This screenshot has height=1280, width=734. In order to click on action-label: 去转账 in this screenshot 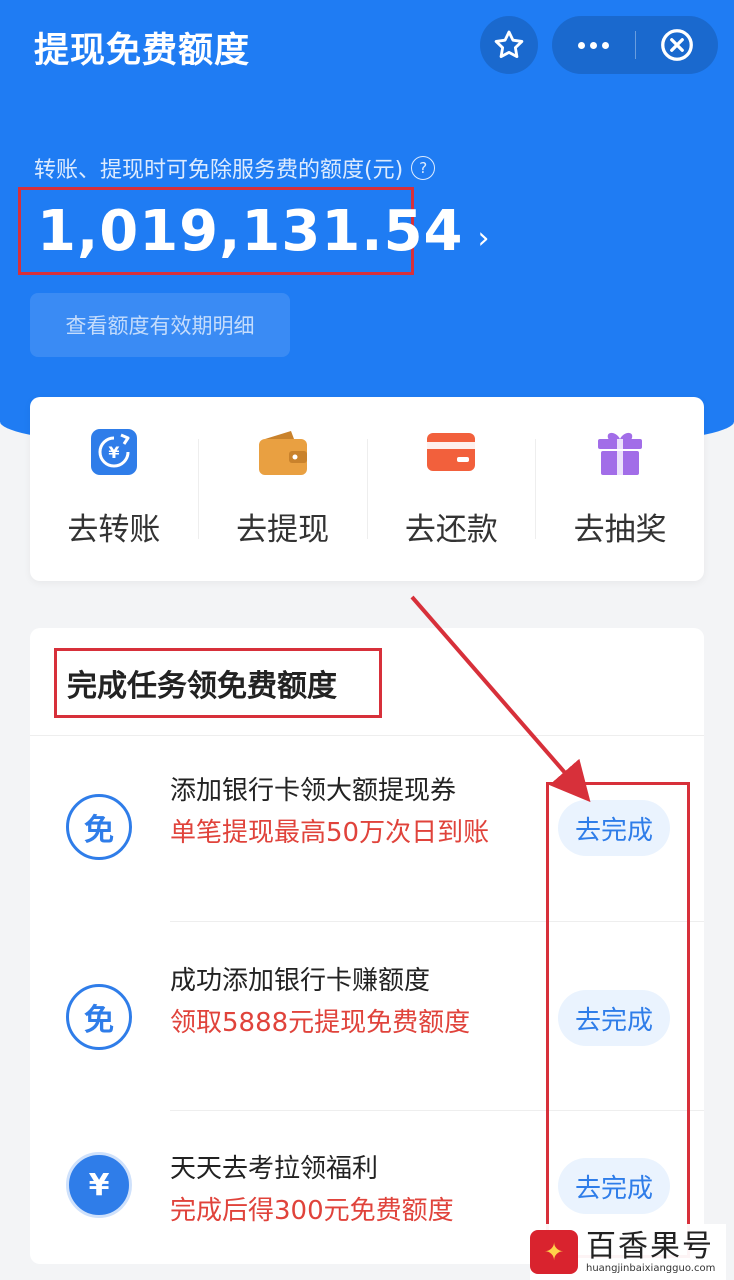, I will do `click(114, 530)`.